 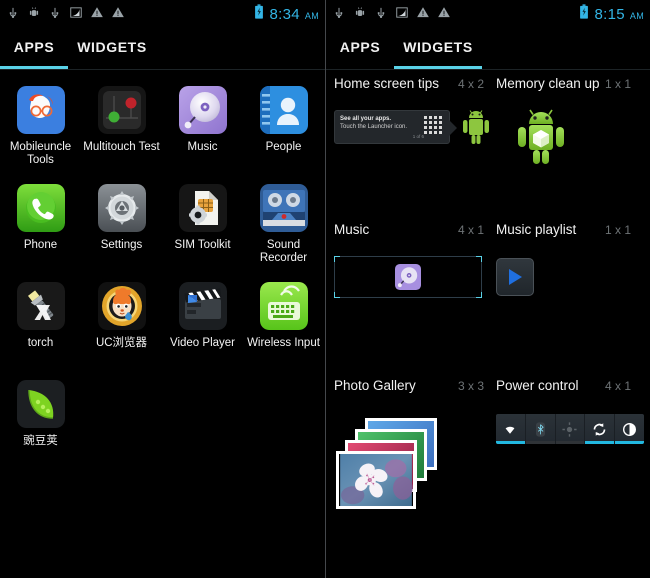 I want to click on toggle-wifi, so click(x=511, y=429).